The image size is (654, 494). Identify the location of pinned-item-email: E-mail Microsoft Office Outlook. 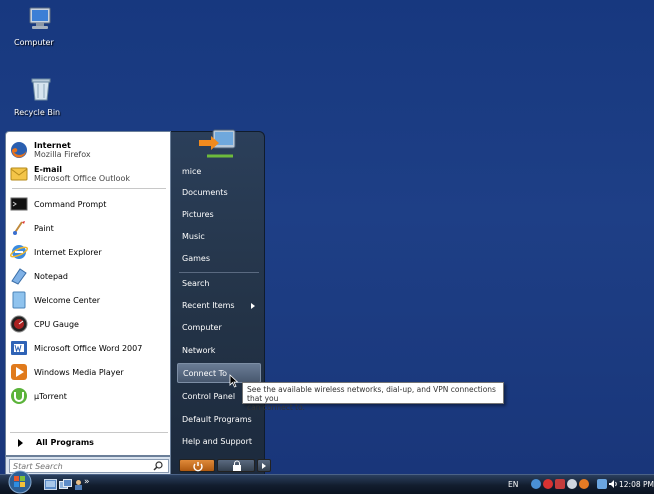
(89, 174).